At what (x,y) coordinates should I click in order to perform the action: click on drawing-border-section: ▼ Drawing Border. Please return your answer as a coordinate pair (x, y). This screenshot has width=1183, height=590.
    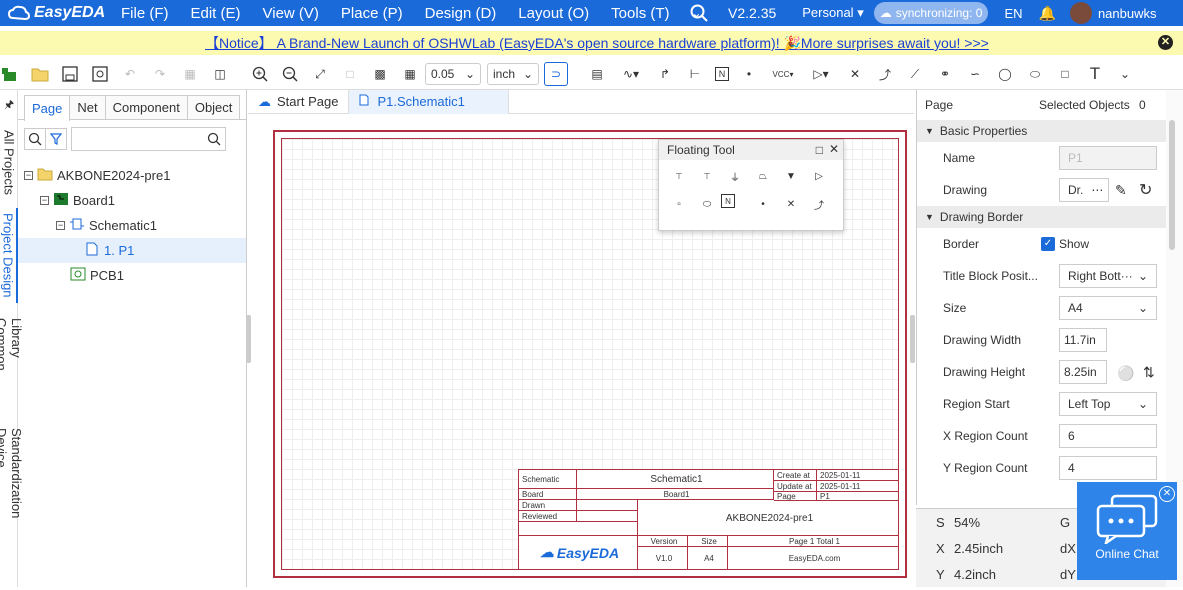
    Looking at the image, I should click on (1041, 217).